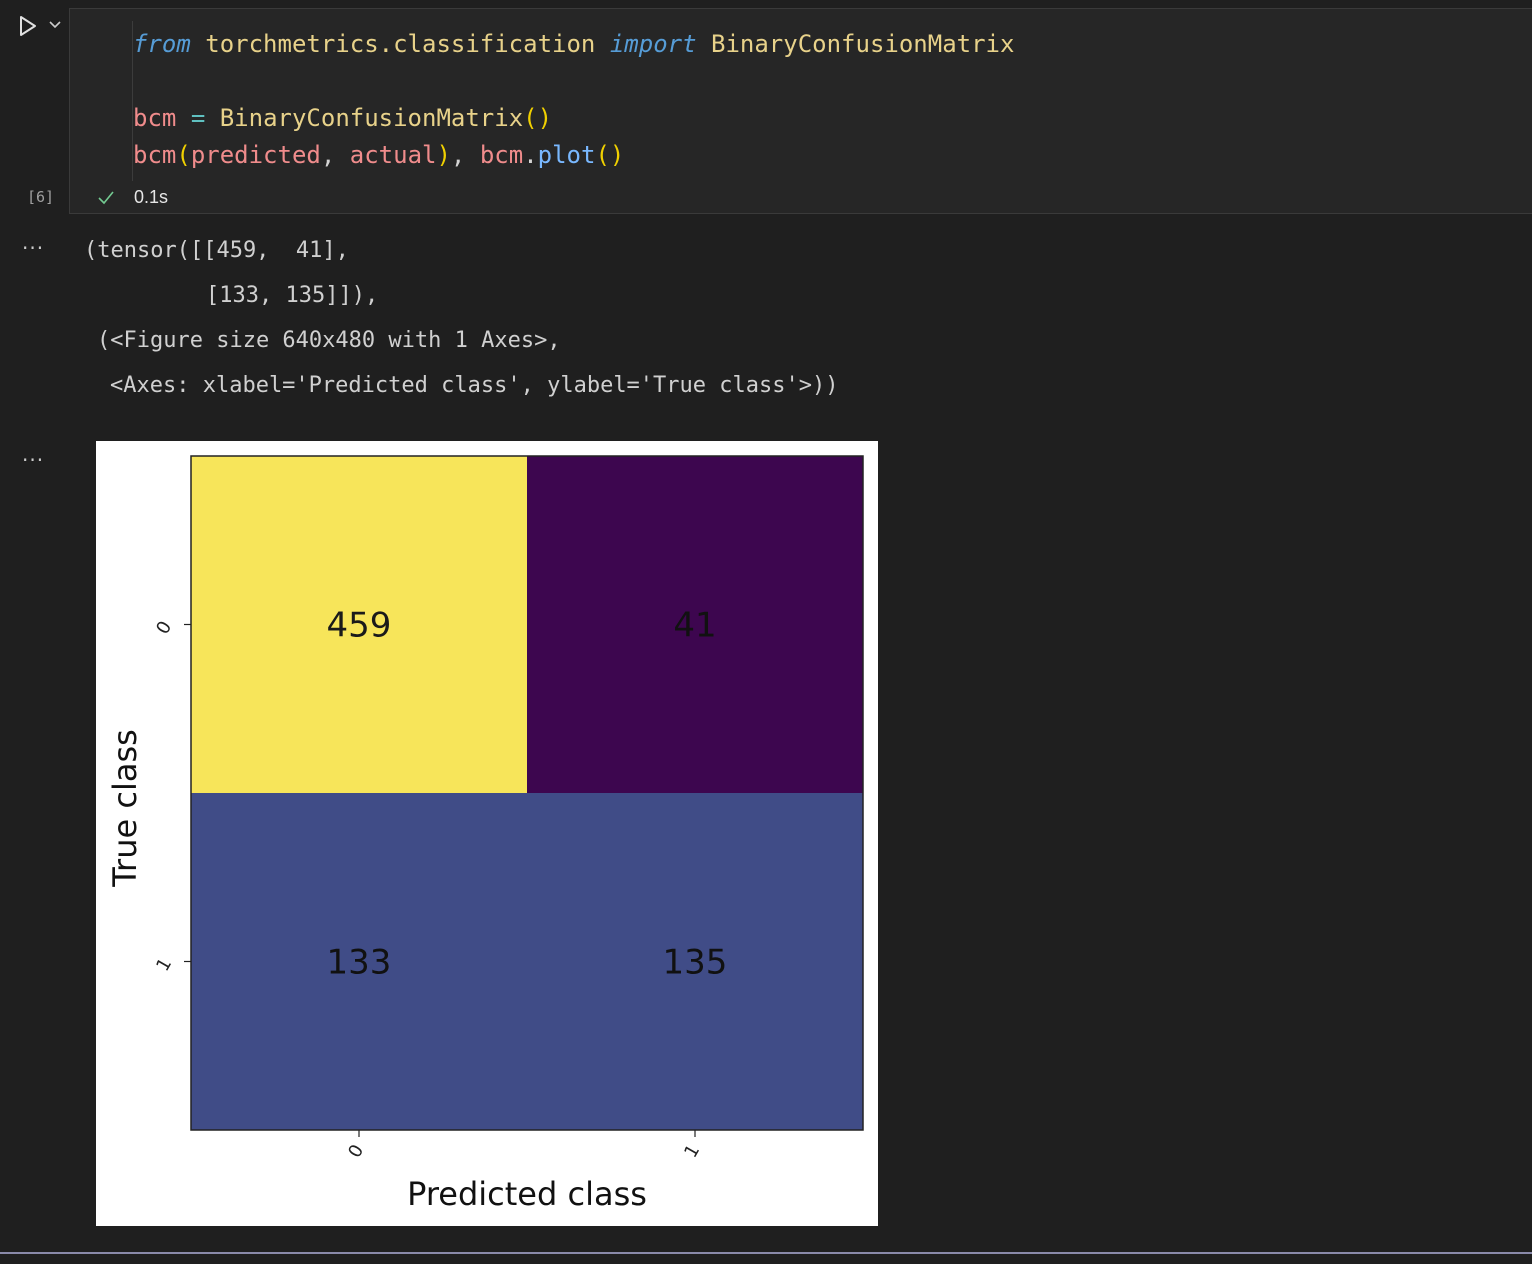  I want to click on y-tick-label: 0, so click(164, 628).